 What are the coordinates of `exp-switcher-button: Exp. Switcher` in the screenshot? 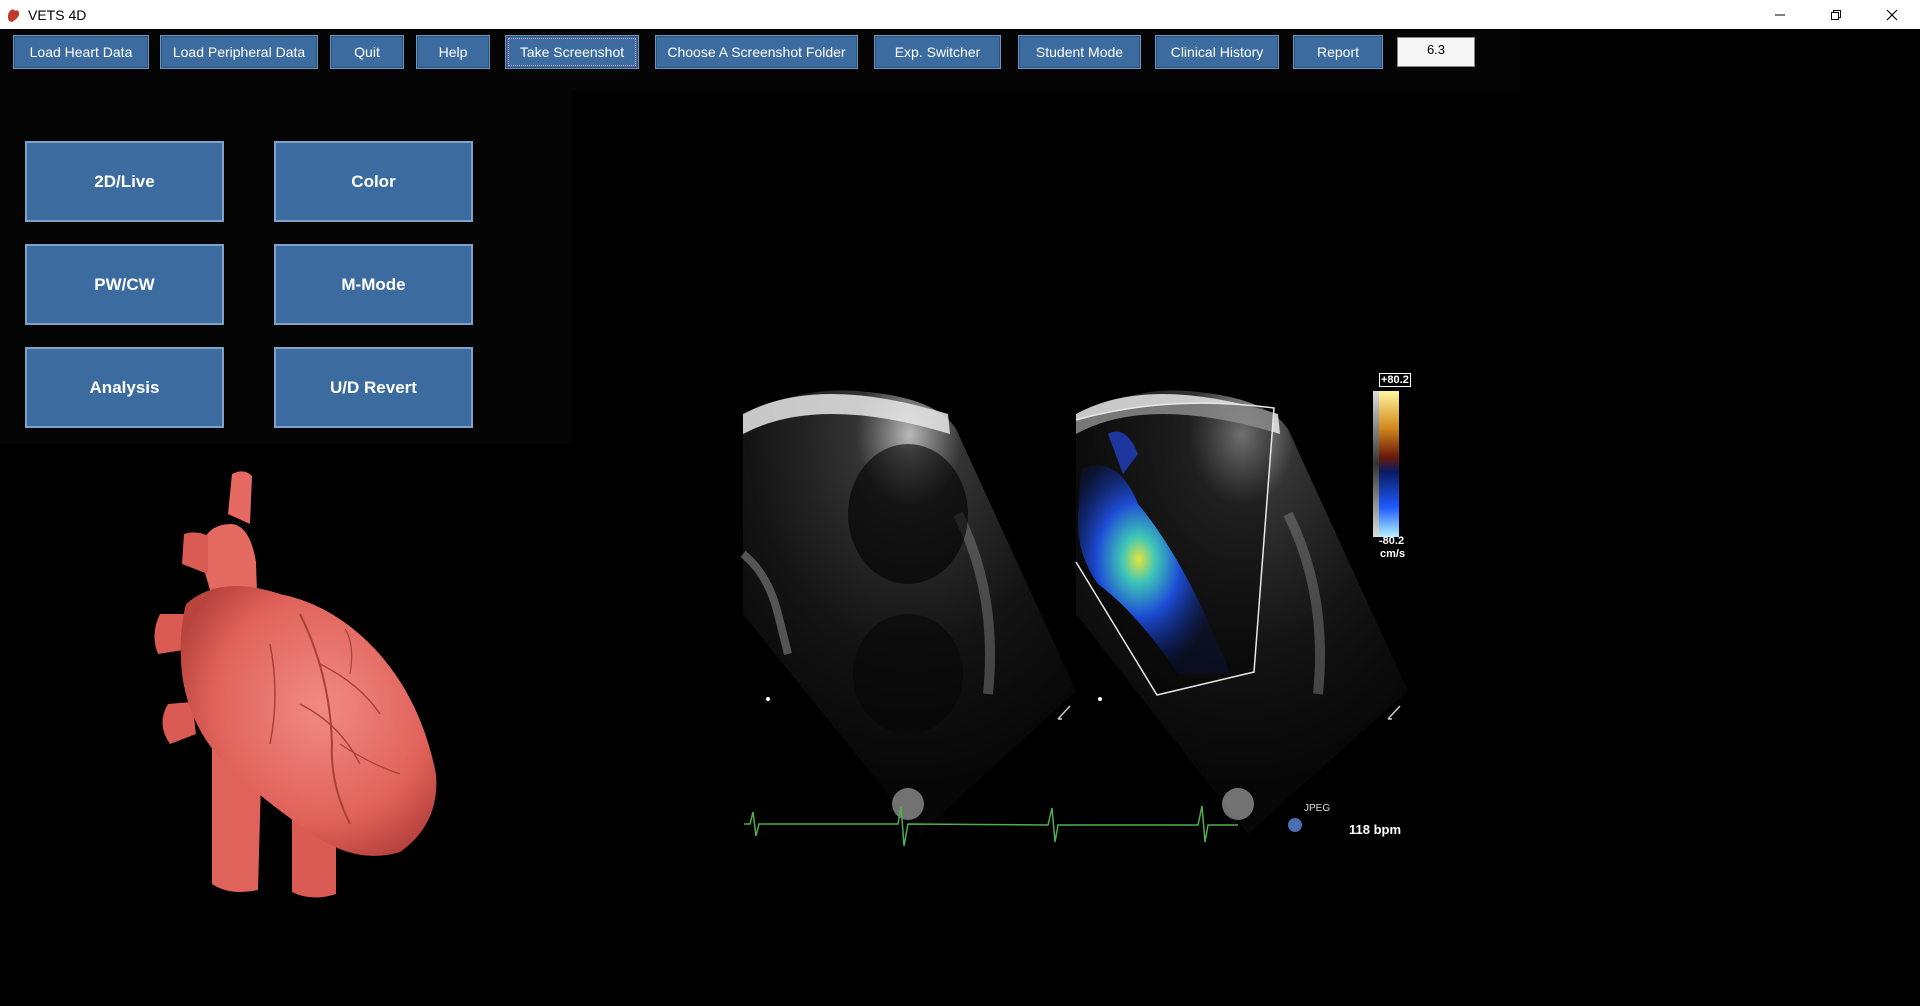 It's located at (937, 52).